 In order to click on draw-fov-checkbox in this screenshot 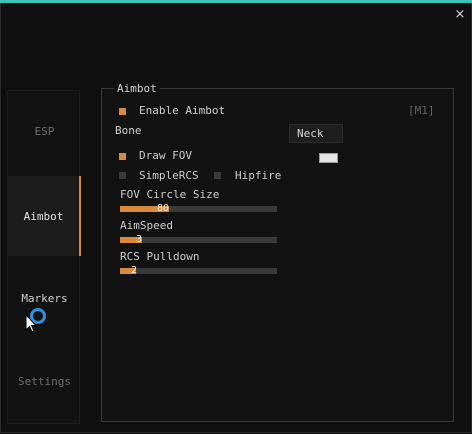, I will do `click(122, 156)`.